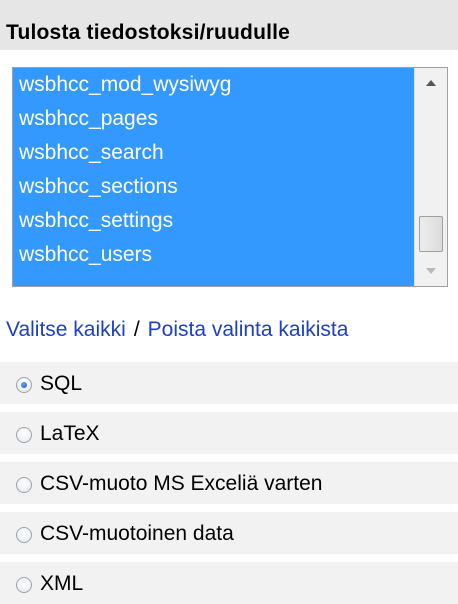  Describe the element at coordinates (213, 221) in the screenshot. I see `table-list-item: wsbhcc_settings` at that location.